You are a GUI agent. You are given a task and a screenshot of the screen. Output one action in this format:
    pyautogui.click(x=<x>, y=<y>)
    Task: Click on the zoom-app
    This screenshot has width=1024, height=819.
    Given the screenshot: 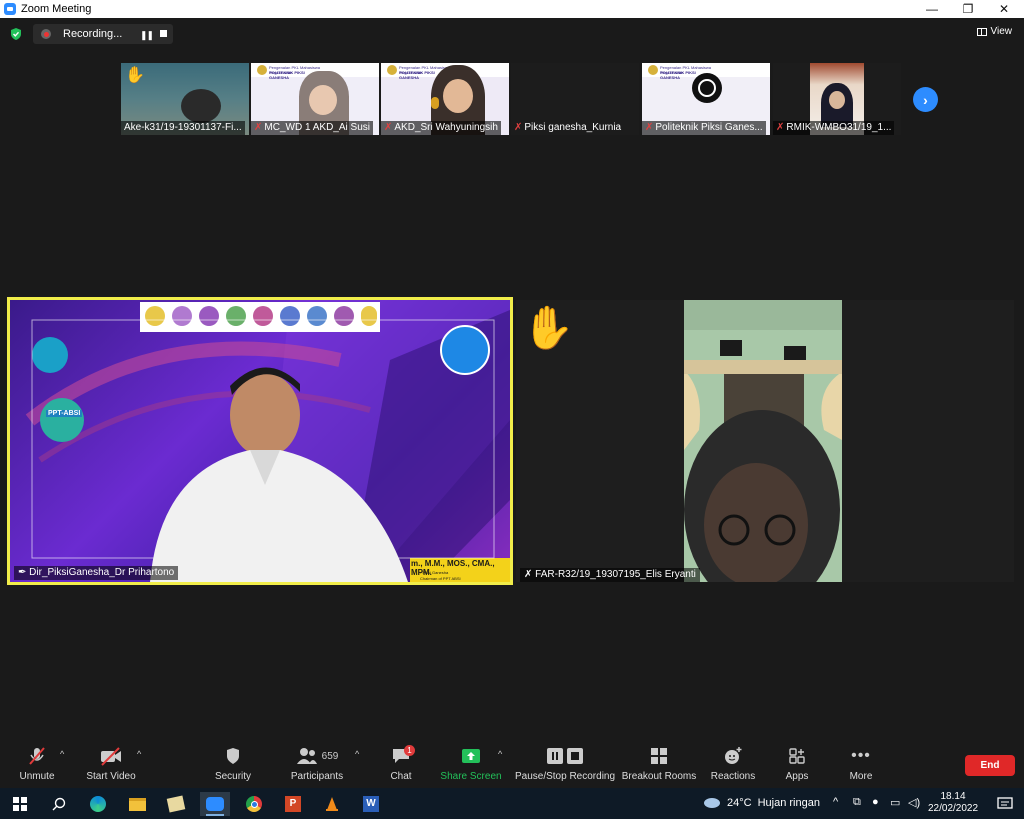 What is the action you would take?
    pyautogui.click(x=215, y=804)
    